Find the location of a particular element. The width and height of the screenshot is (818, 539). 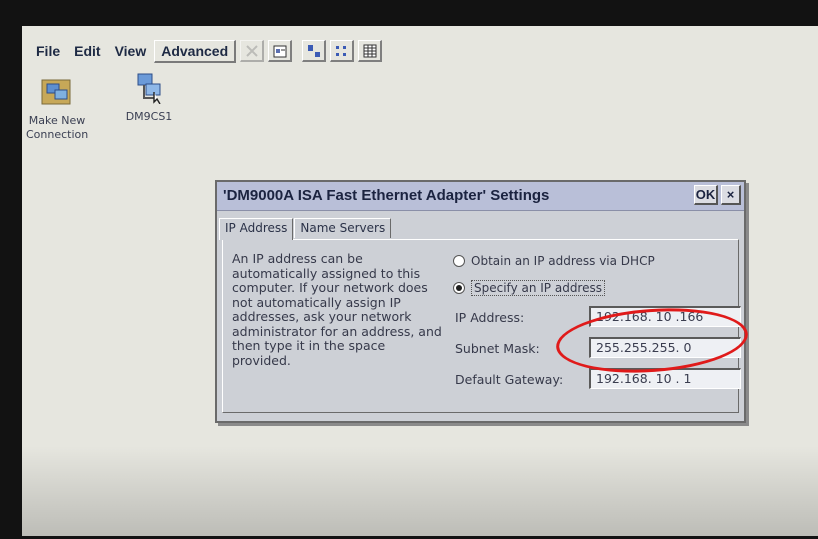

ip-address-label: IP Address: is located at coordinates (490, 317).